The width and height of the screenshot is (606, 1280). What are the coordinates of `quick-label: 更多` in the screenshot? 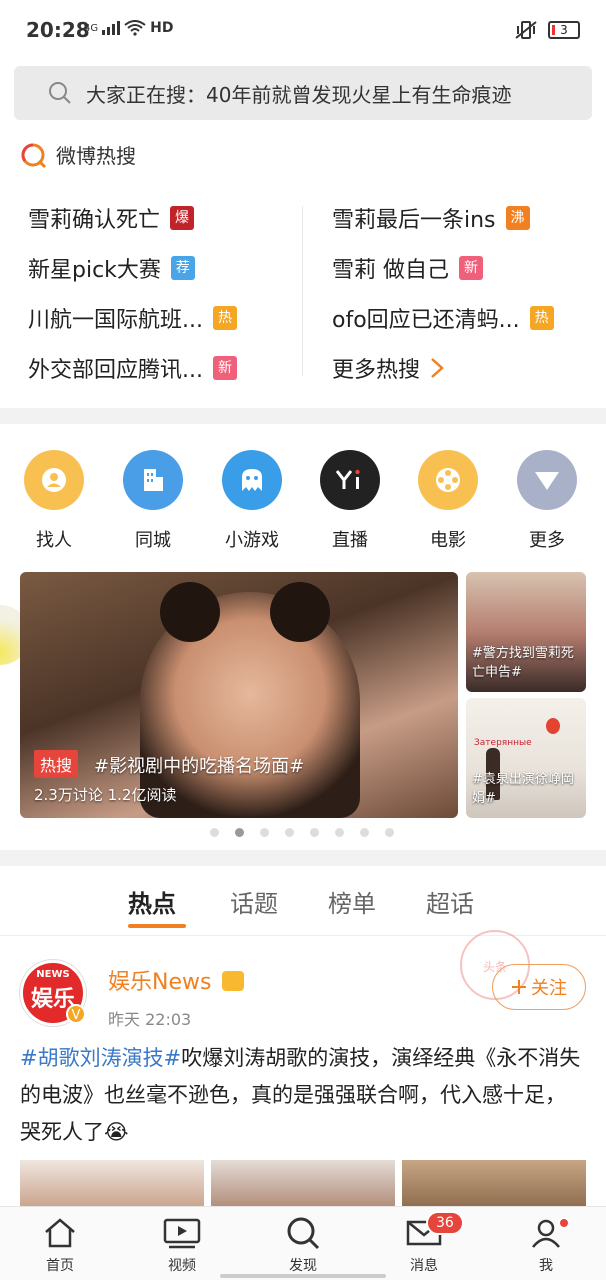 It's located at (547, 540).